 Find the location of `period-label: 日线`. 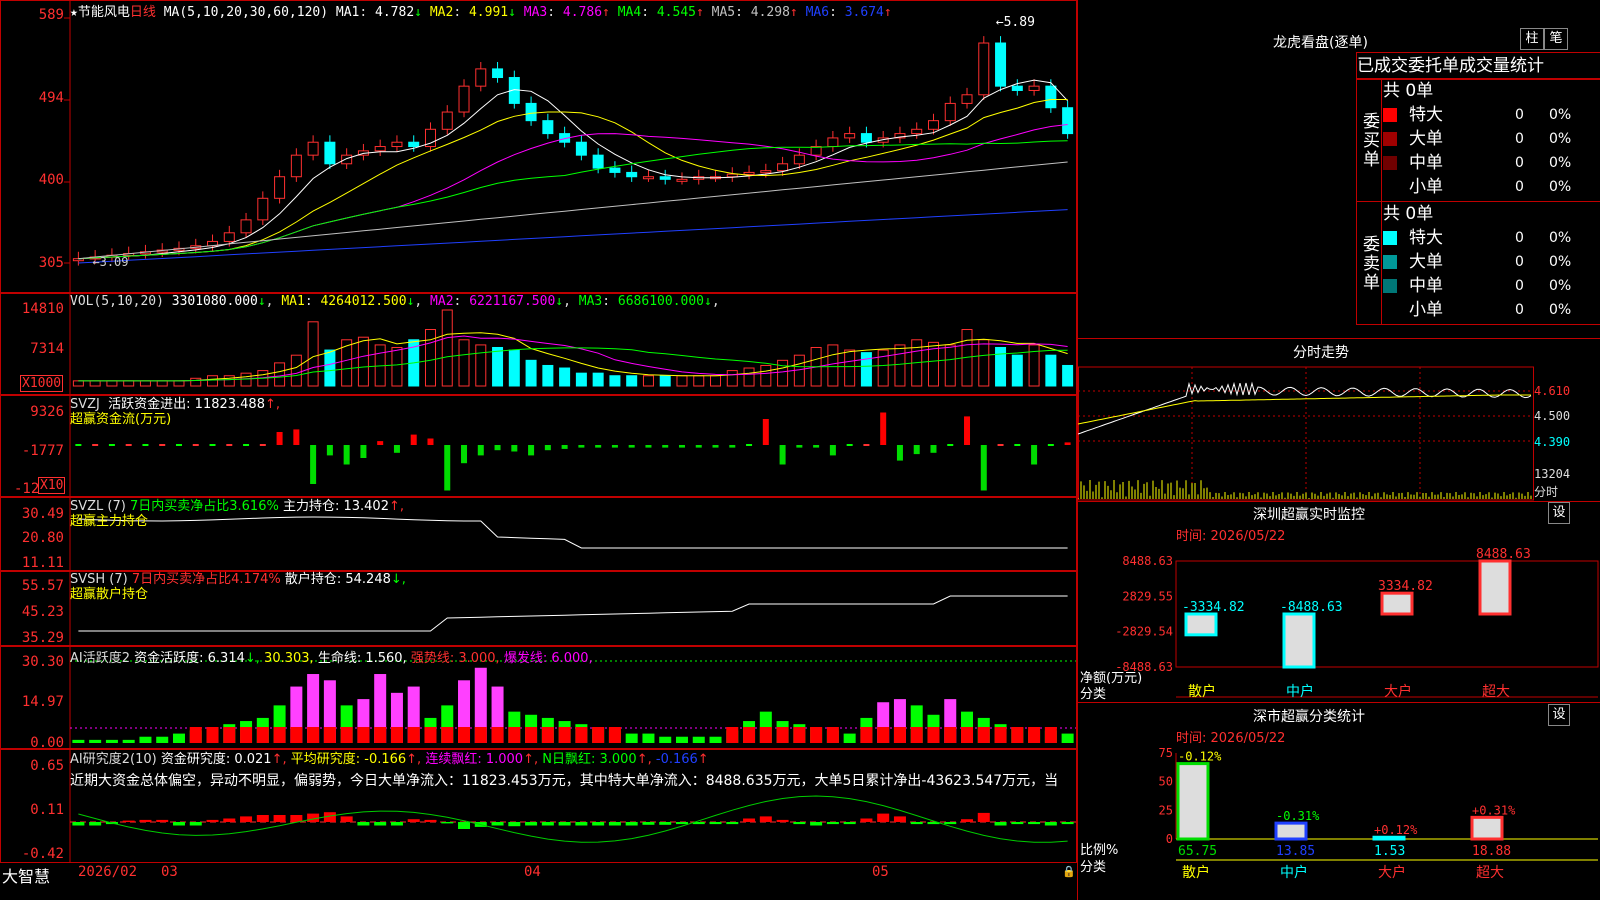

period-label: 日线 is located at coordinates (143, 12).